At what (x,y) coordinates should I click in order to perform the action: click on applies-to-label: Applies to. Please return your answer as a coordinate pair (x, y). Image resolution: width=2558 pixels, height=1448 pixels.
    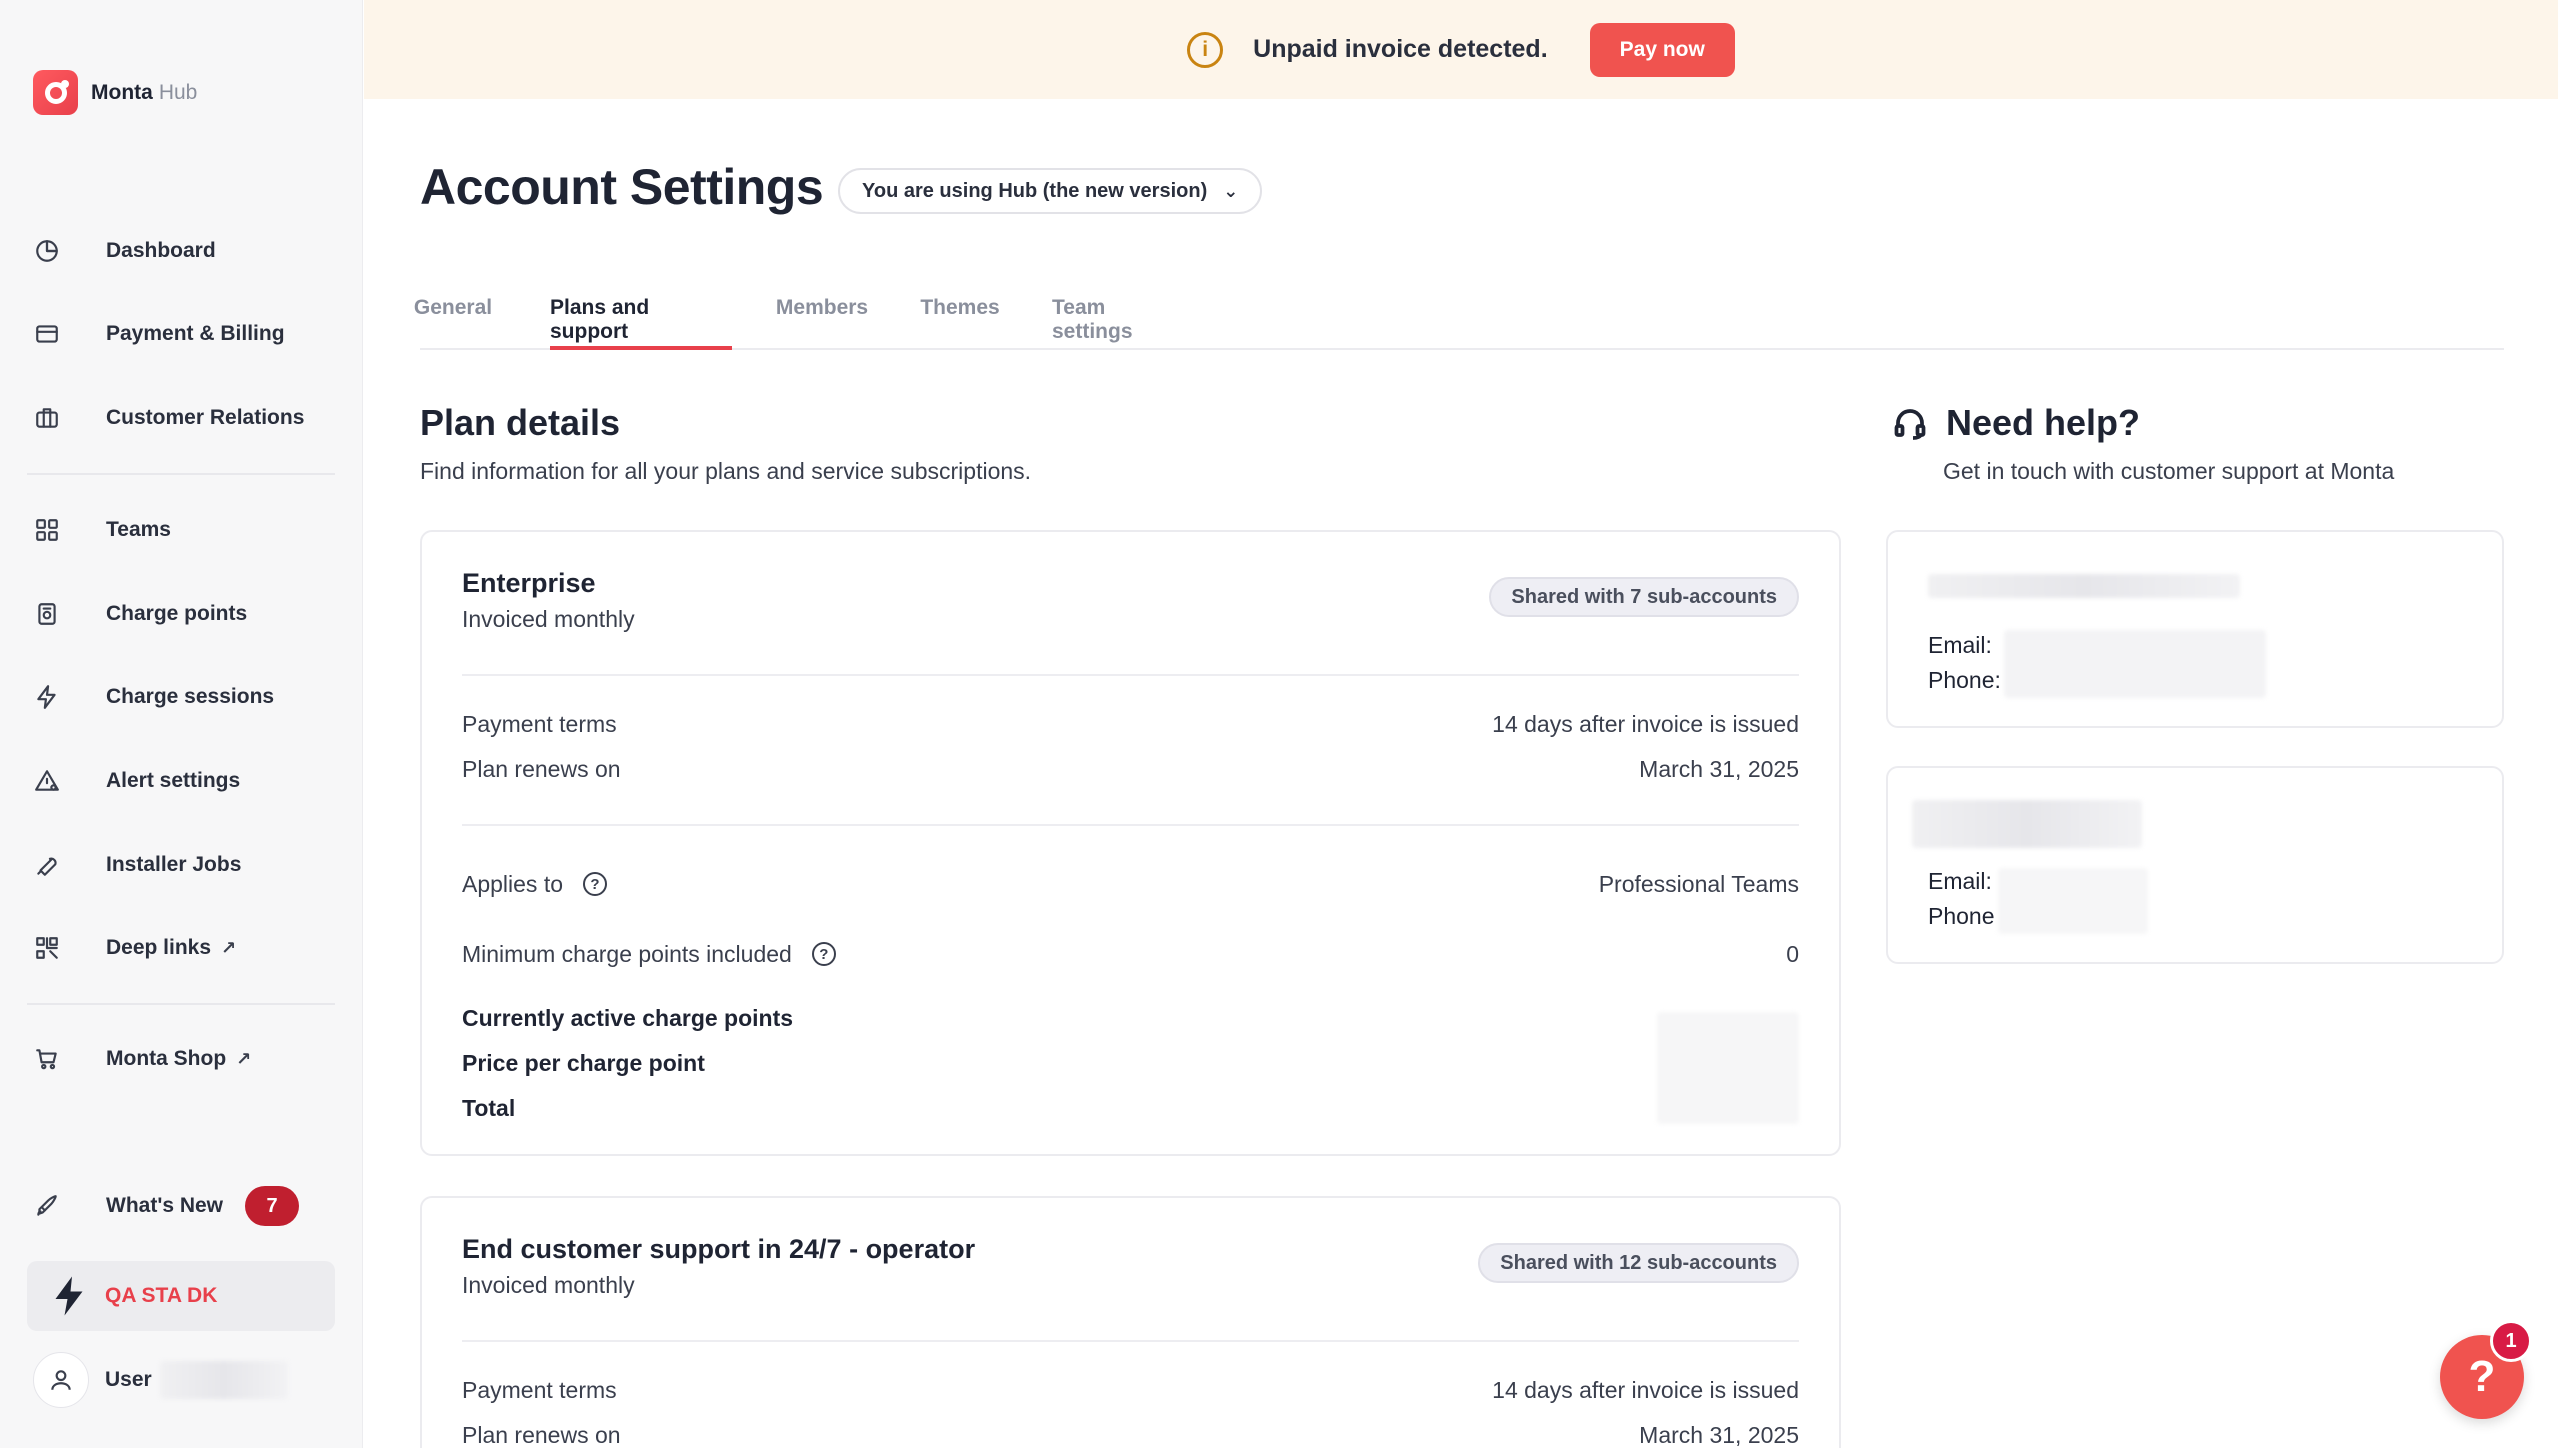
    Looking at the image, I should click on (513, 883).